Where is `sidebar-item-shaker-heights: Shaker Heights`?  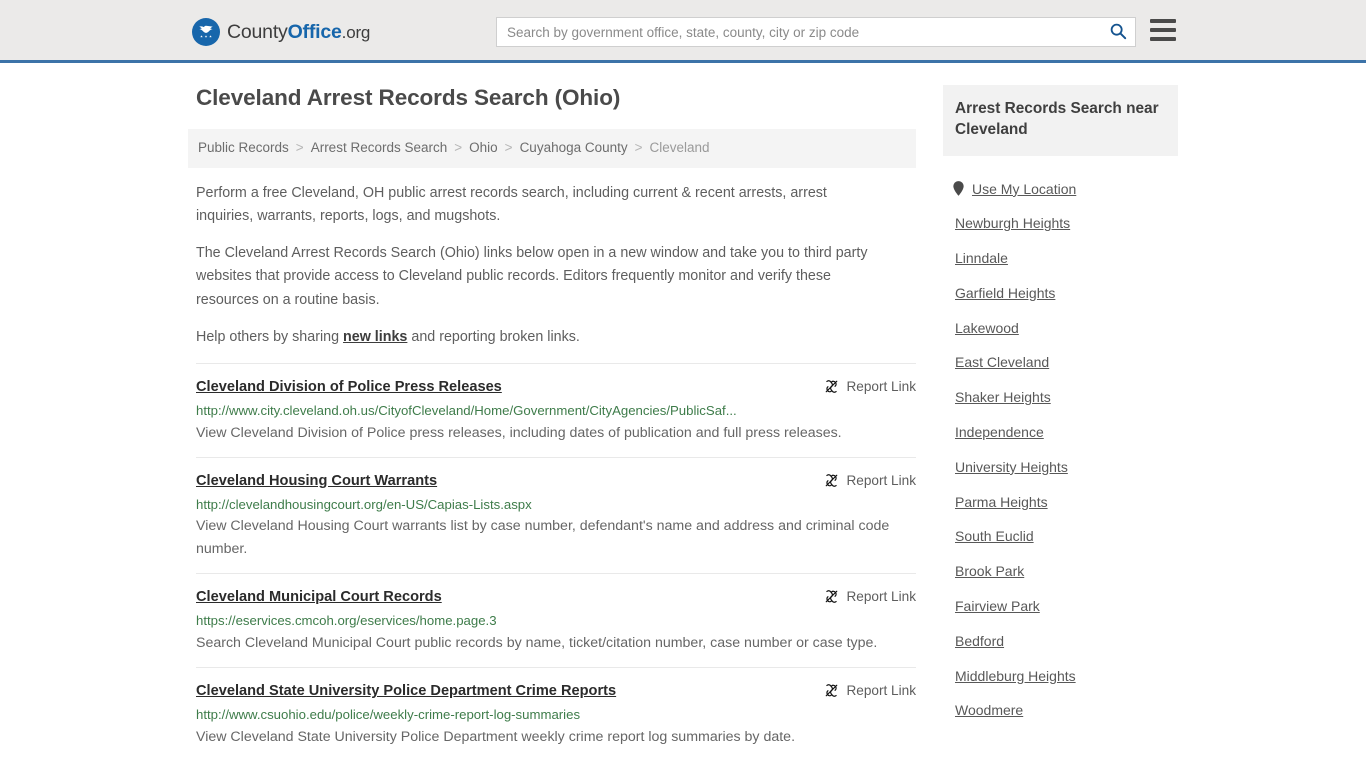 sidebar-item-shaker-heights: Shaker Heights is located at coordinates (997, 397).